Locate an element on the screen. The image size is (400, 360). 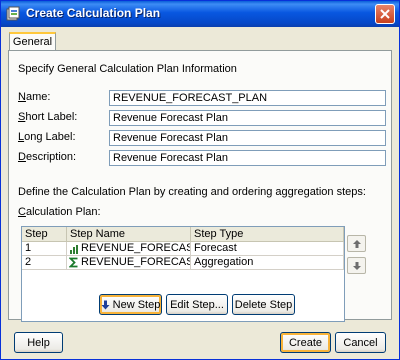
tab-general: General is located at coordinates (32, 41).